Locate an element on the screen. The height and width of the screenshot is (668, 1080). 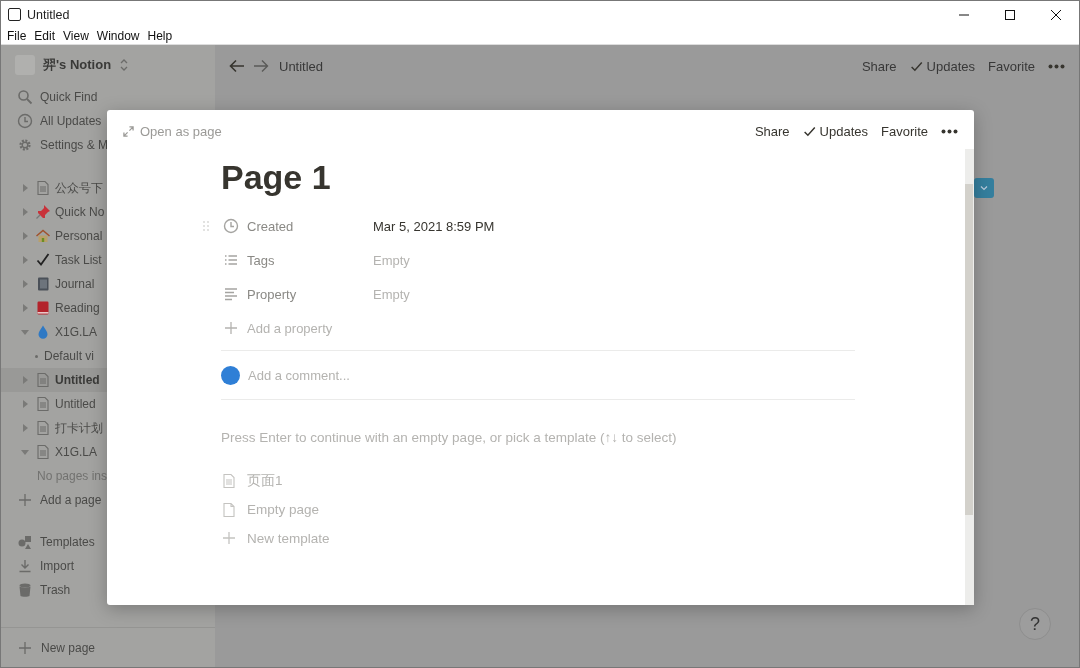
window-title: Untitled is located at coordinates (48, 14).